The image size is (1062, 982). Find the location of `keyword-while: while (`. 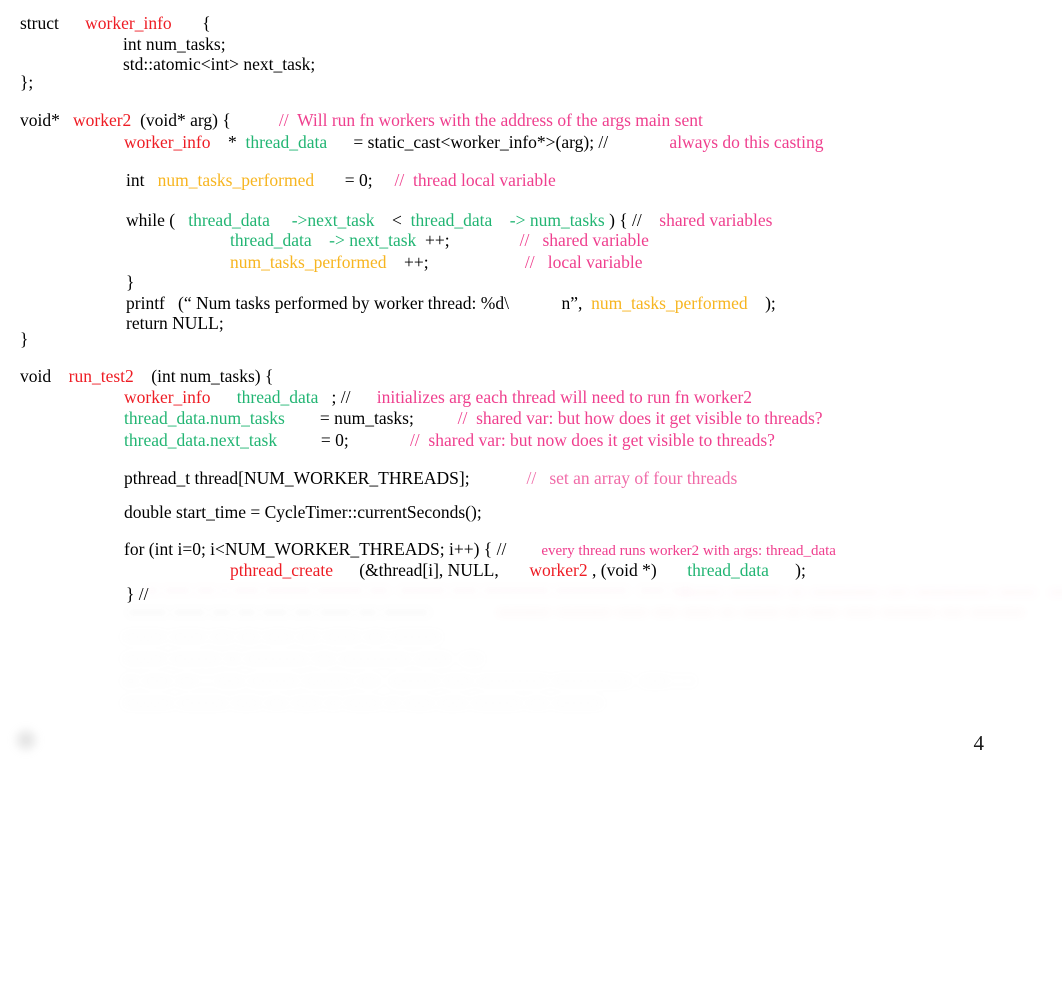

keyword-while: while ( is located at coordinates (151, 220).